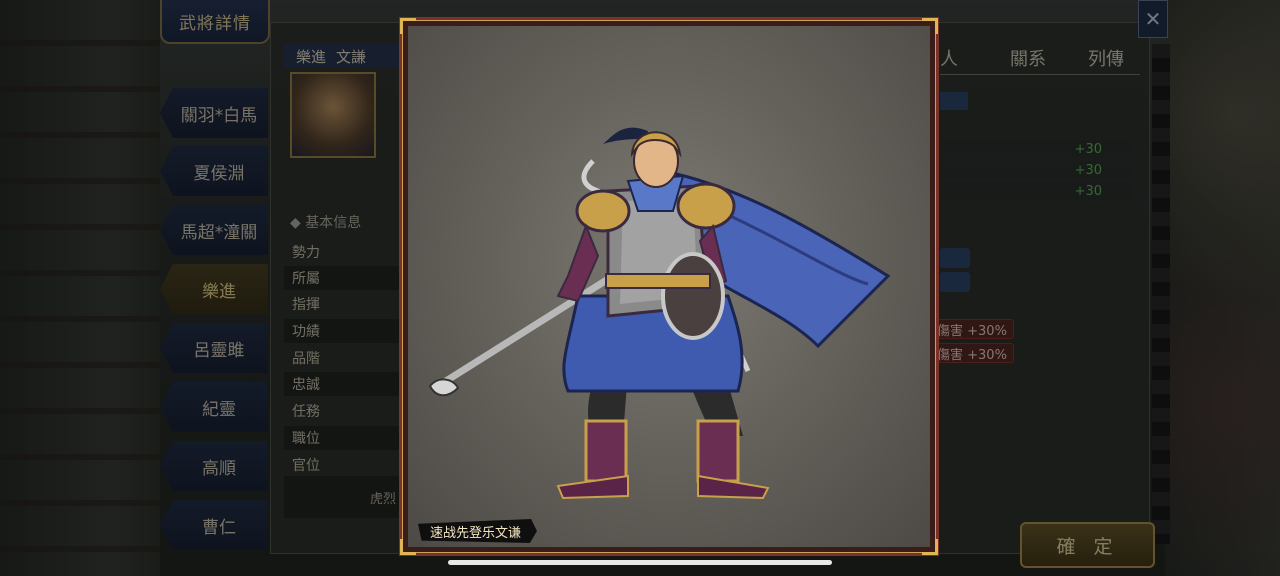 This screenshot has width=1280, height=576. What do you see at coordinates (640, 562) in the screenshot?
I see `home-indicator` at bounding box center [640, 562].